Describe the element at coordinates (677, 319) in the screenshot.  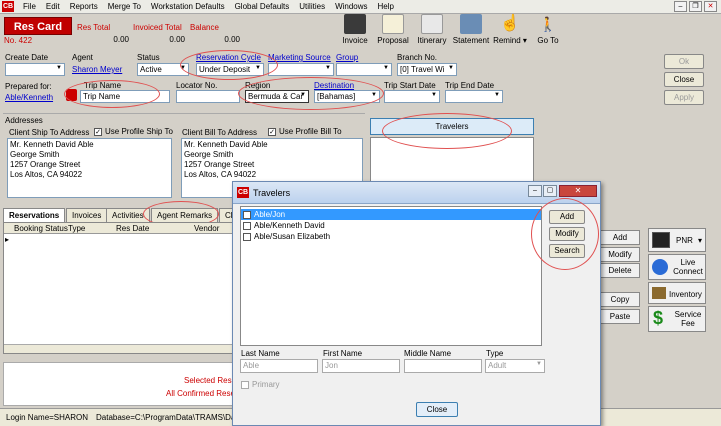
I see `service-fee-button: $ Service Fee` at that location.